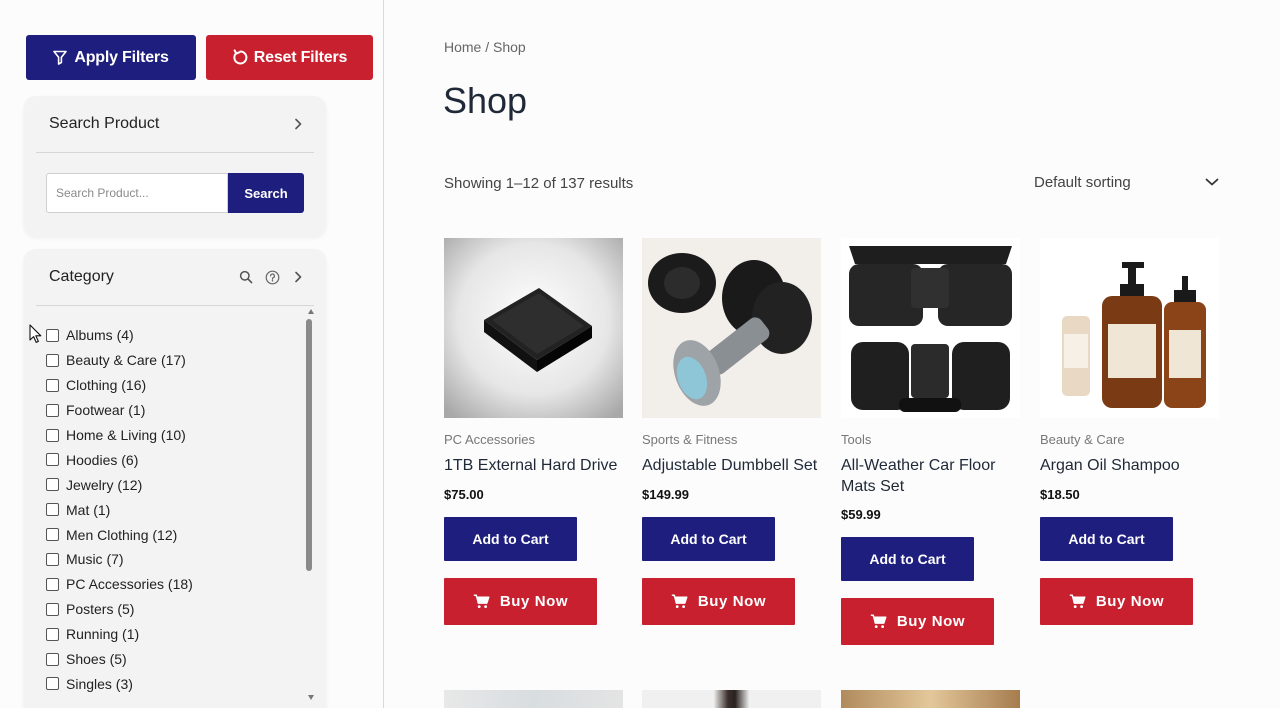 The height and width of the screenshot is (708, 1280). Describe the element at coordinates (176, 634) in the screenshot. I see `category-item: Running (1)` at that location.